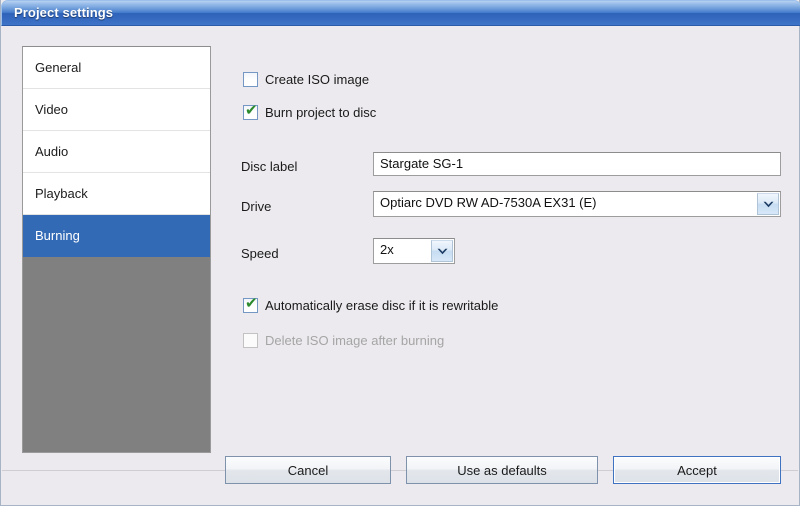 Image resolution: width=800 pixels, height=506 pixels. Describe the element at coordinates (250, 79) in the screenshot. I see `create-iso-checkbox` at that location.